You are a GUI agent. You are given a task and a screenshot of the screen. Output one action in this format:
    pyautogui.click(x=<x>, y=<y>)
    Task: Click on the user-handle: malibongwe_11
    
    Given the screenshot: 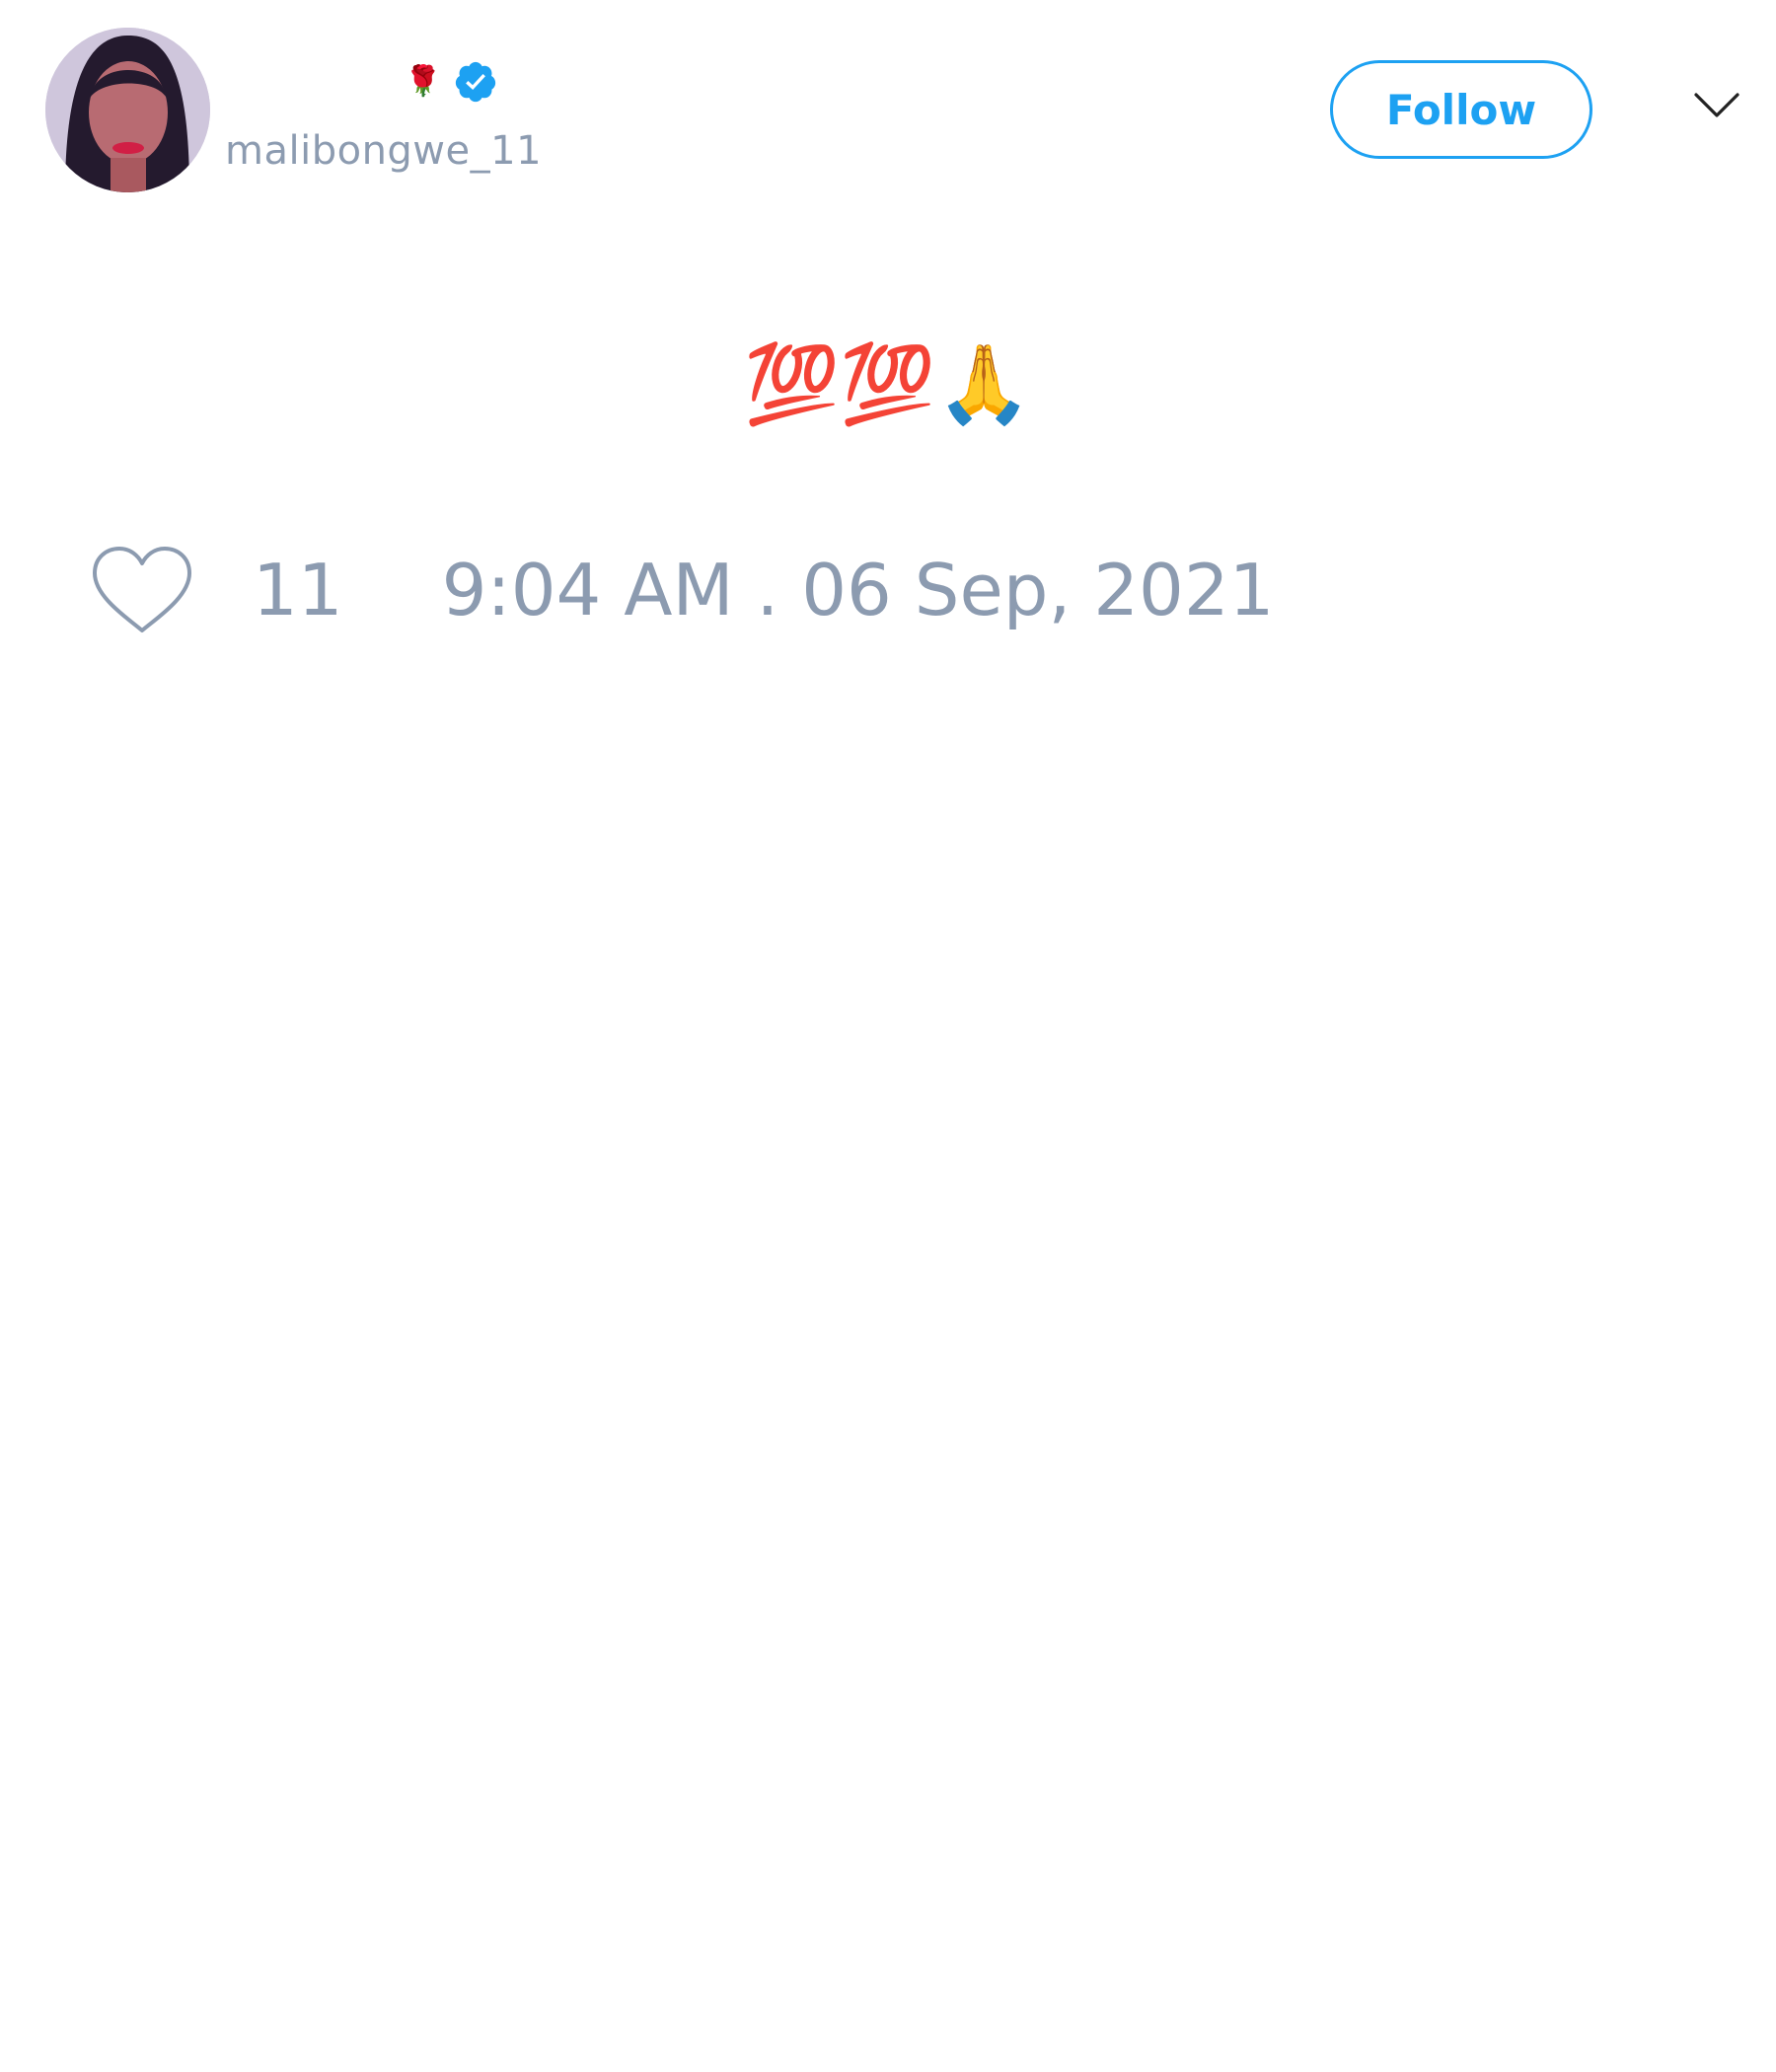 What is the action you would take?
    pyautogui.click(x=383, y=151)
    